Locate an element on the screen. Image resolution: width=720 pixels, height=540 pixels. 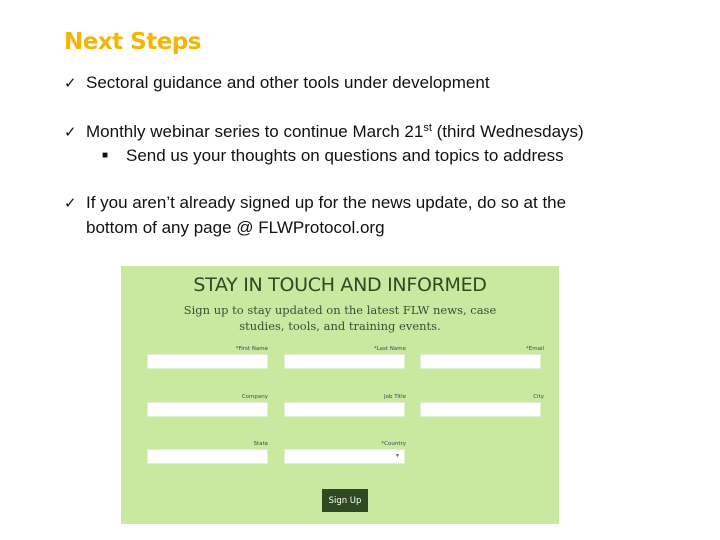
company-label: Company is located at coordinates (254, 397).